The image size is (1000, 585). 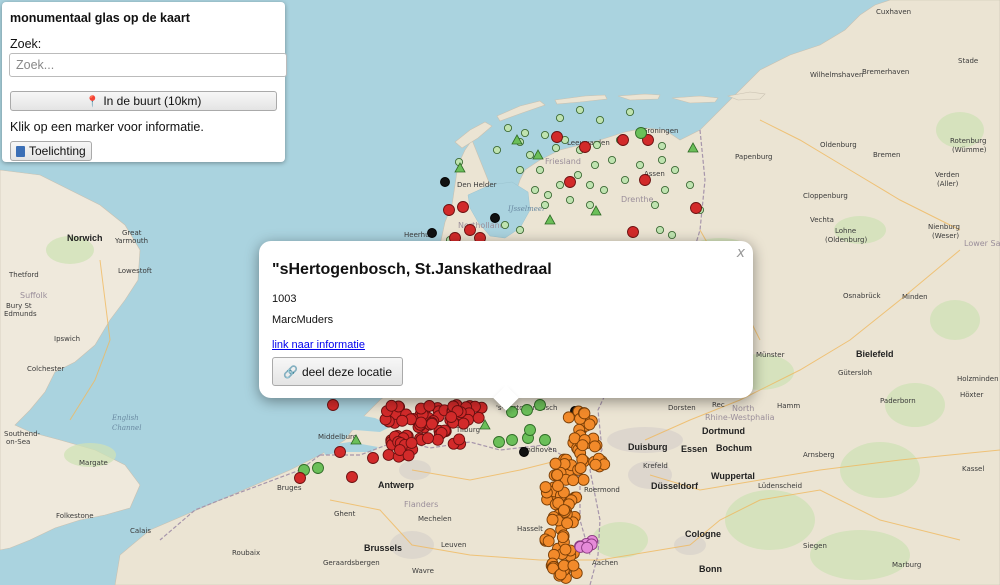 I want to click on marker-pink, so click(x=587, y=547).